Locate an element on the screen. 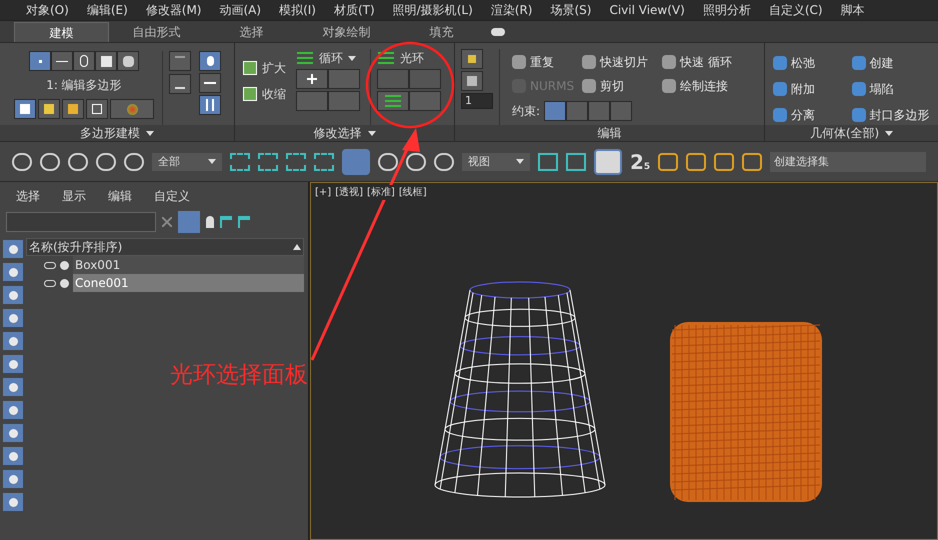 This screenshot has height=540, width=938. viewport-label: [标准] is located at coordinates (381, 192).